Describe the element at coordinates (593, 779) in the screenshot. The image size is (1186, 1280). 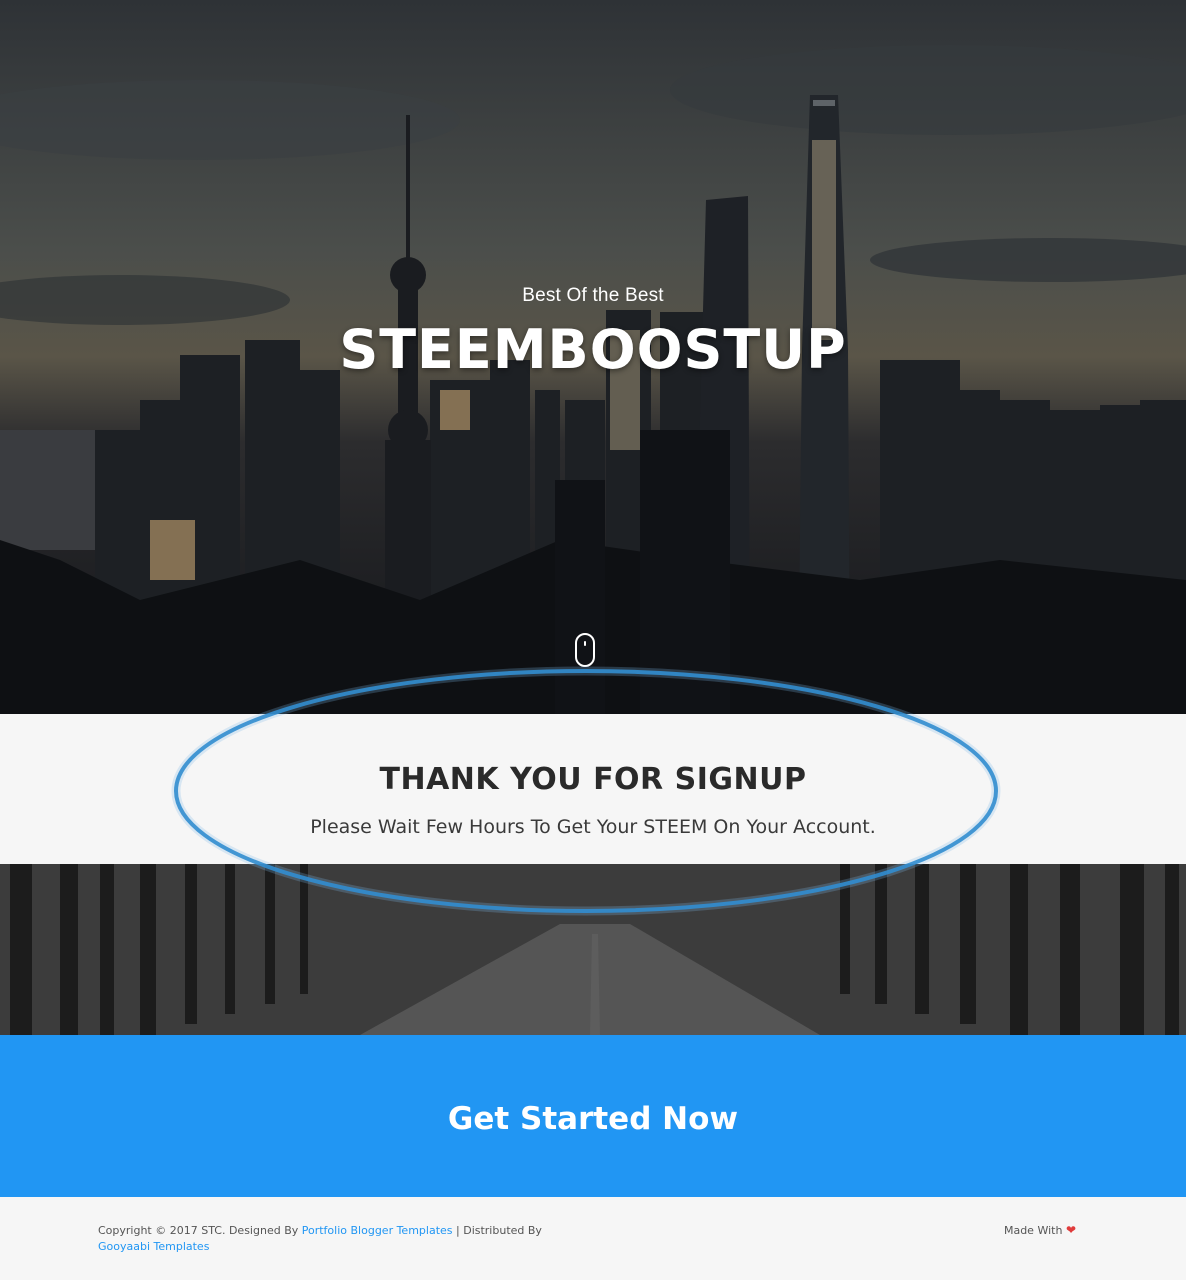
I see `thanks-title: THANK YOU FOR SIGNUP` at that location.